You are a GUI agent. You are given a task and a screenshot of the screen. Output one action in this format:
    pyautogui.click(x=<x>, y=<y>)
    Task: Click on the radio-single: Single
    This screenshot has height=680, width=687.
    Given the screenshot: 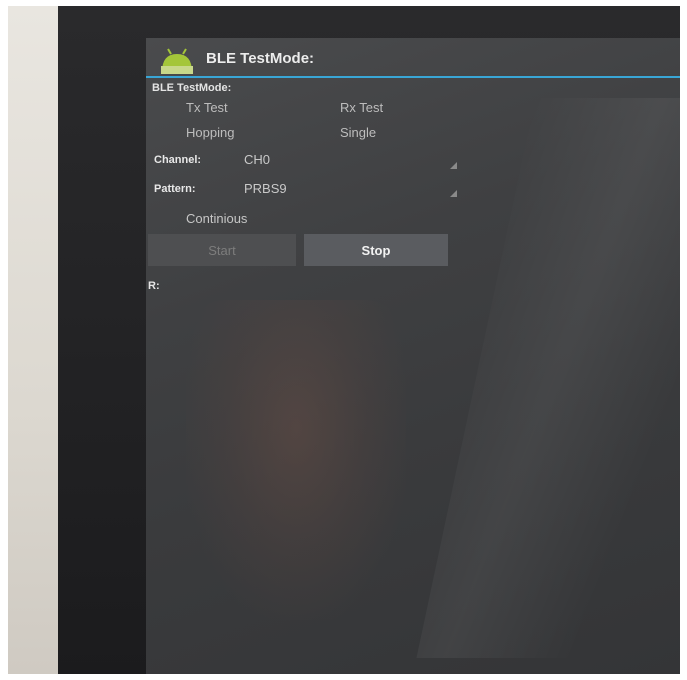 What is the action you would take?
    pyautogui.click(x=358, y=132)
    